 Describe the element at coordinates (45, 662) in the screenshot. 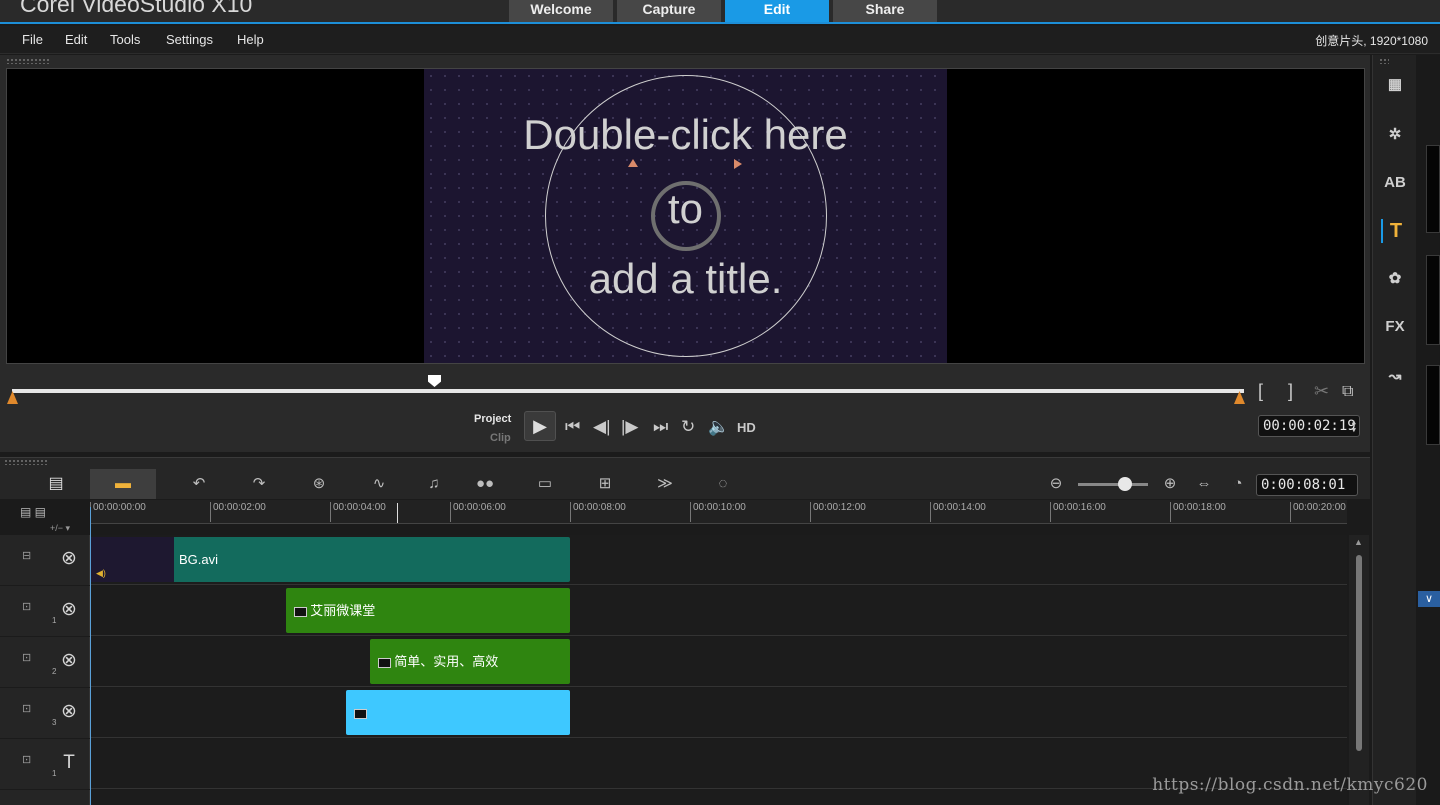

I see `track-header: ⊡ ⊗ 2` at that location.